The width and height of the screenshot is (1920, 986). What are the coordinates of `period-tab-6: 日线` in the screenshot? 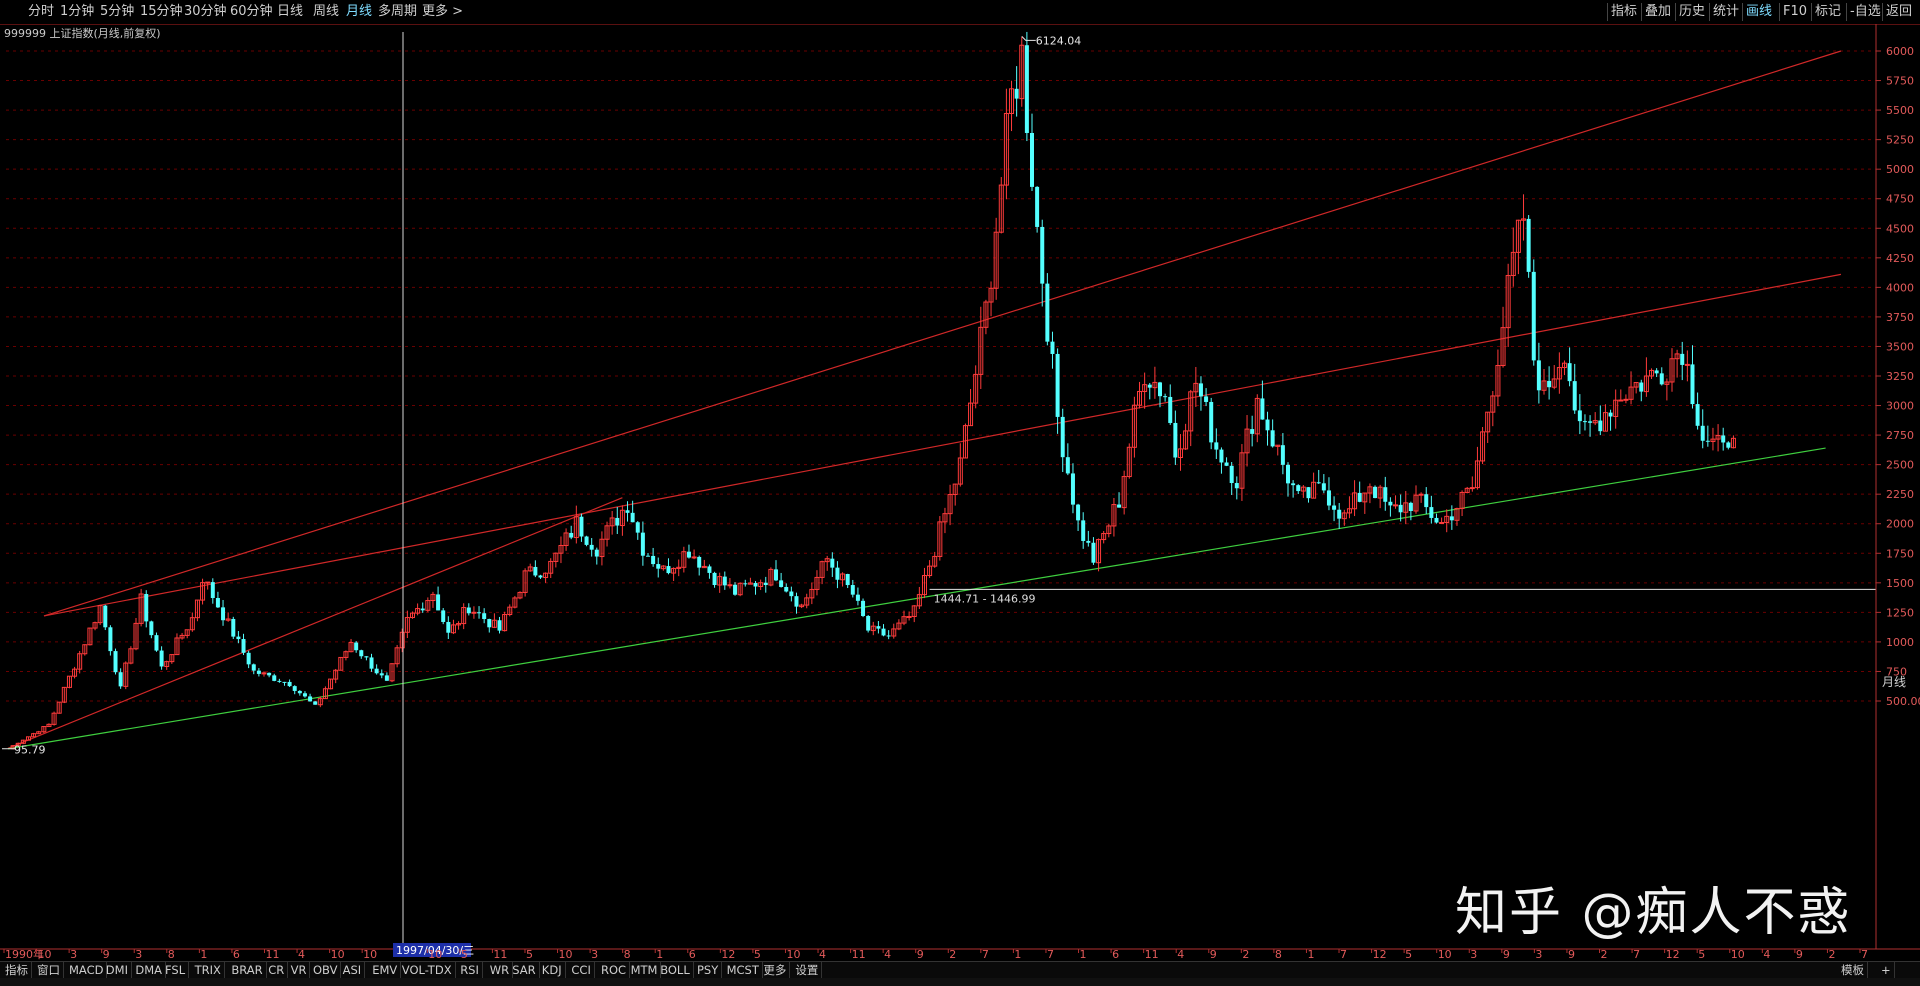 It's located at (290, 12).